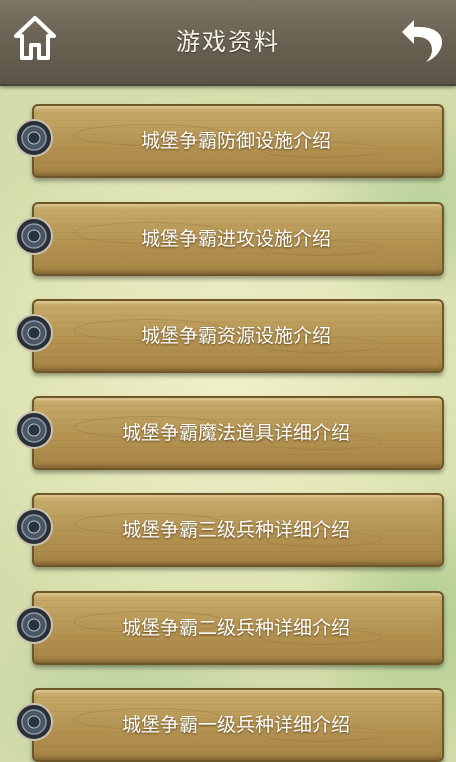 The width and height of the screenshot is (456, 762). What do you see at coordinates (235, 140) in the screenshot?
I see `menu-item-label: 城堡争霸防御设施介绍` at bounding box center [235, 140].